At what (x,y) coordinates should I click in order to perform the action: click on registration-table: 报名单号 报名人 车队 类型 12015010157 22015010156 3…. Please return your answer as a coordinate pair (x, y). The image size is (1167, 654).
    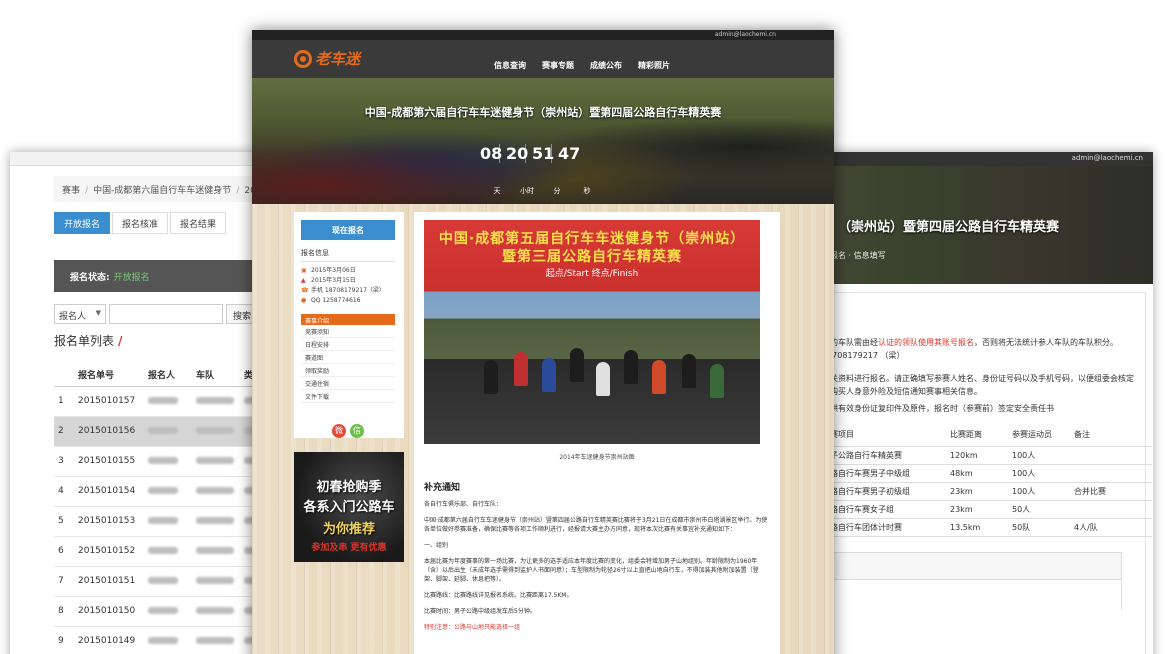
    Looking at the image, I should click on (157, 509).